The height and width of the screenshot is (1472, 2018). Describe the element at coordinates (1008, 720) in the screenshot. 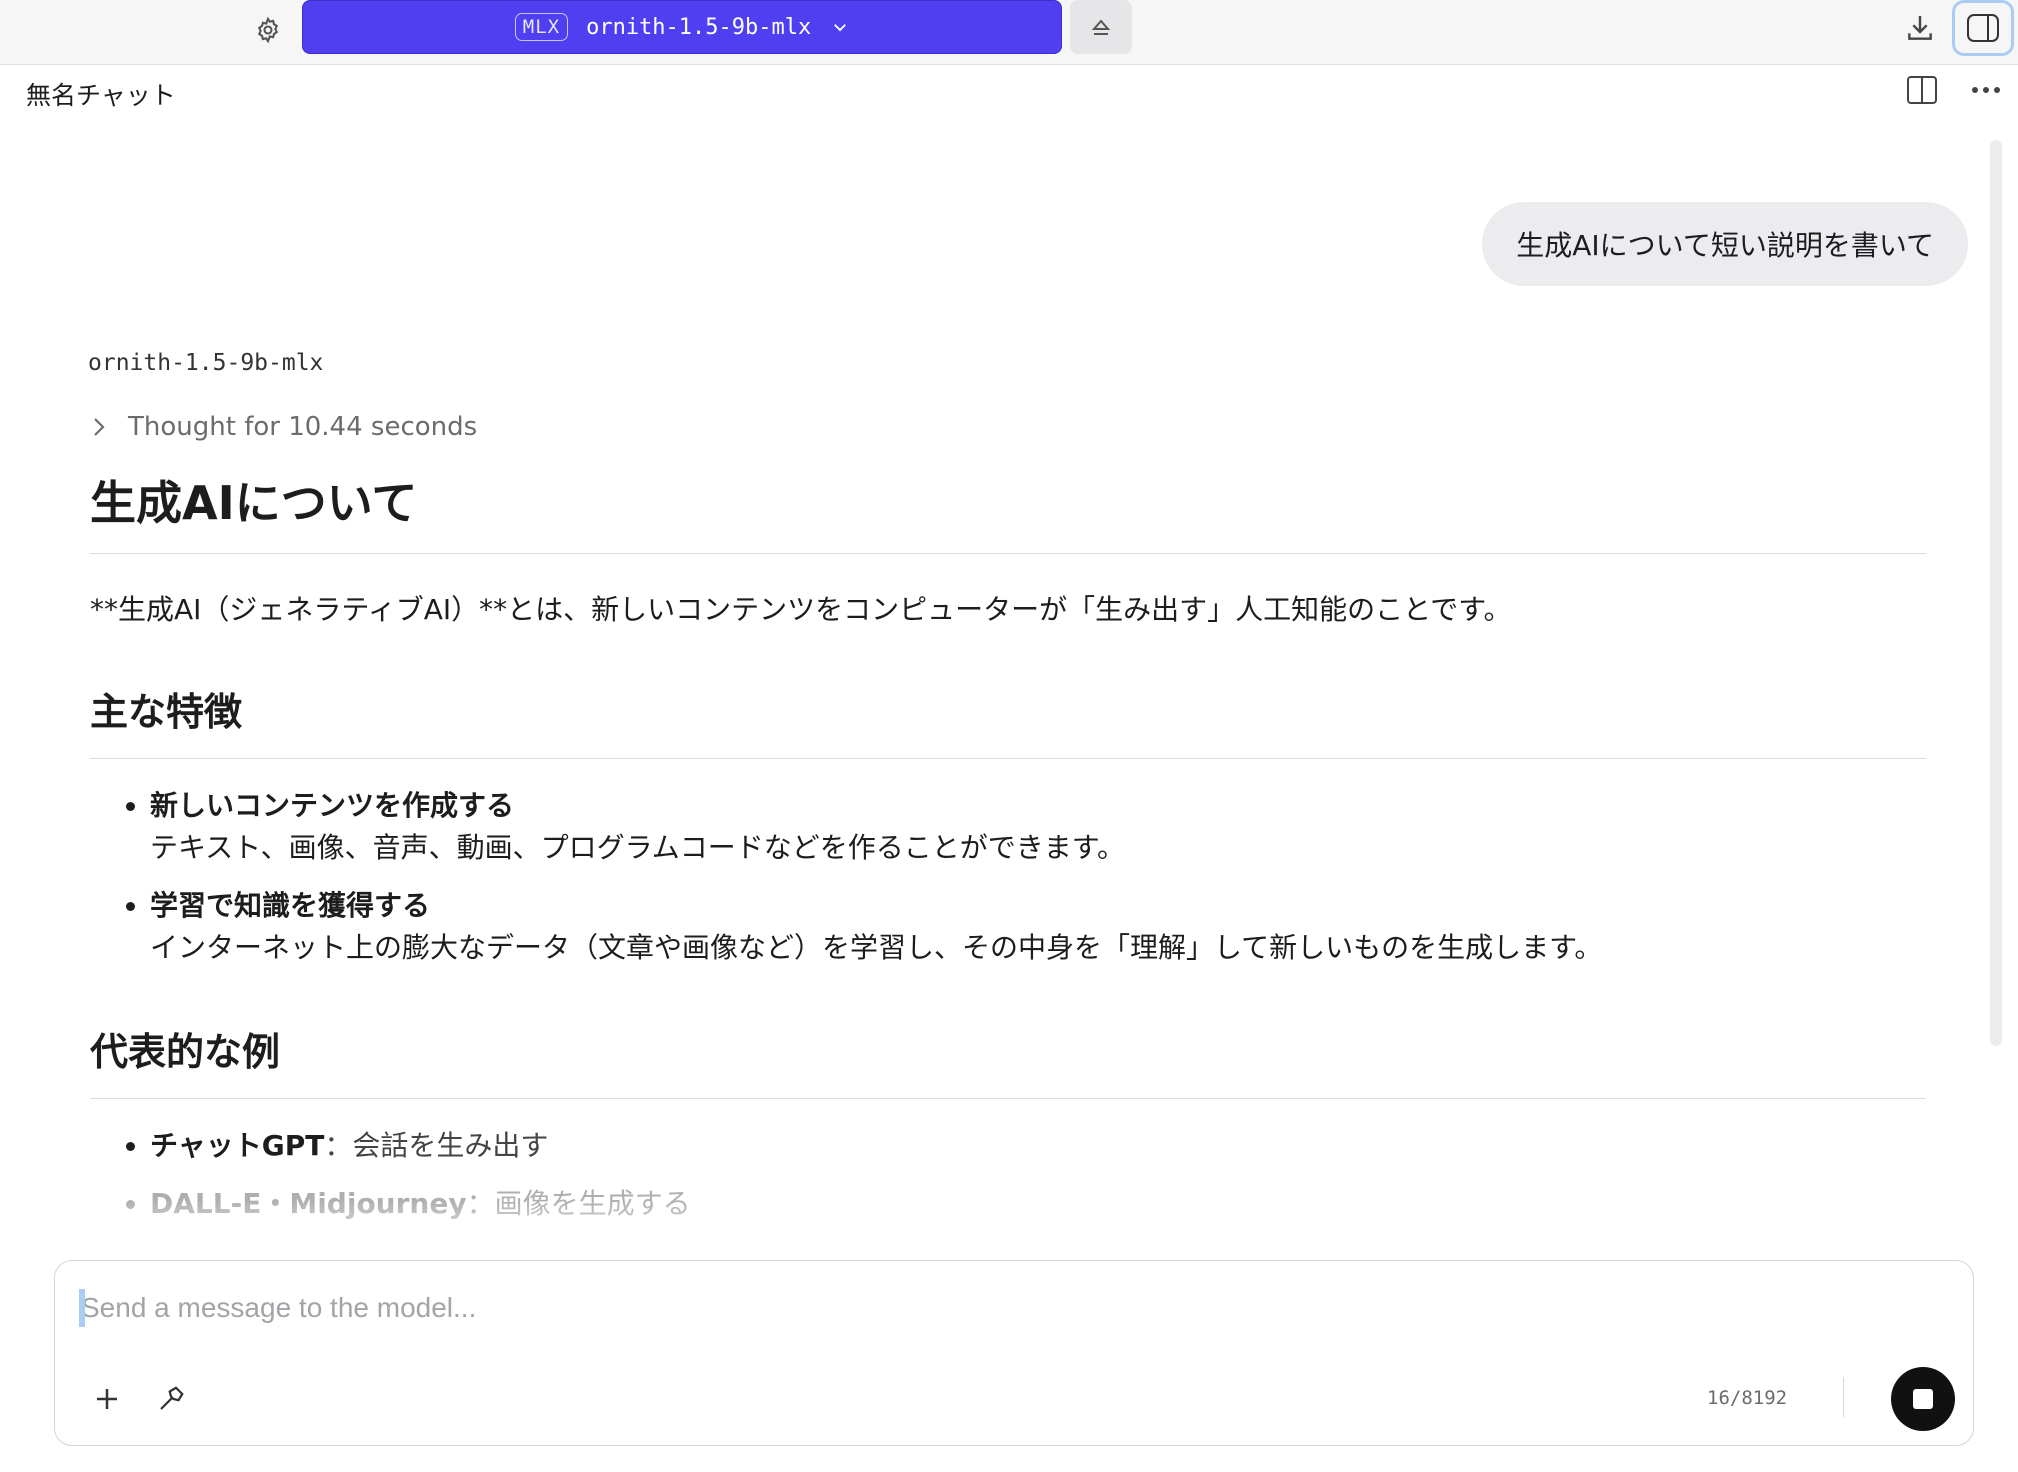

I see `features-heading: 主な特徴` at that location.